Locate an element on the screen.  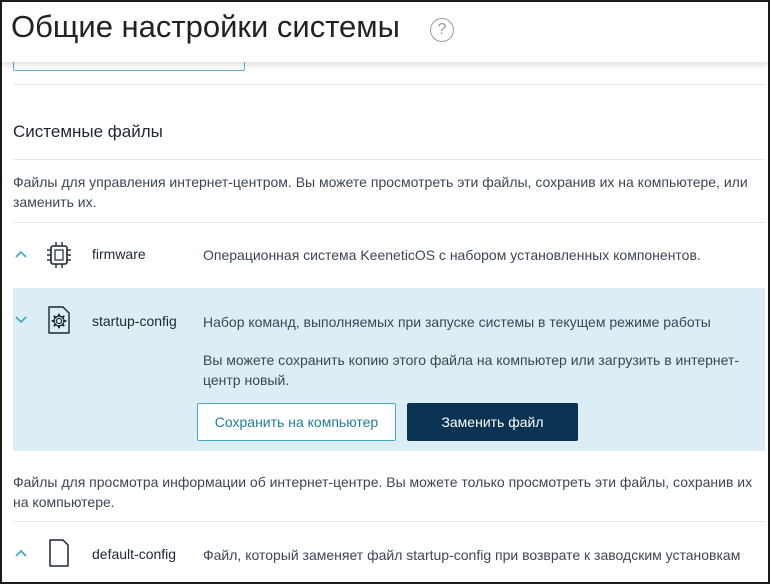
page-title: Общие настройки системы is located at coordinates (205, 26).